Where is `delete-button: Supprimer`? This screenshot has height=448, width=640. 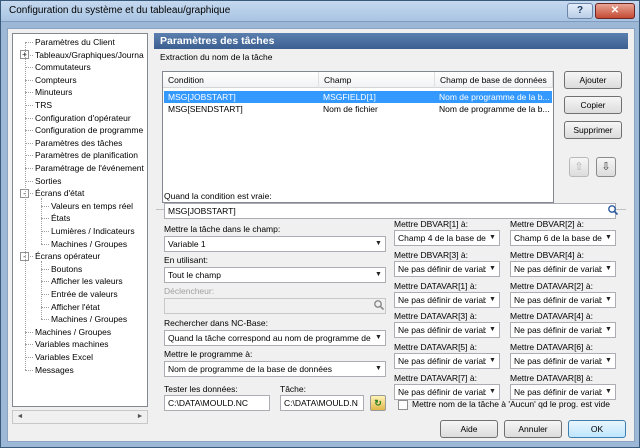 delete-button: Supprimer is located at coordinates (593, 130).